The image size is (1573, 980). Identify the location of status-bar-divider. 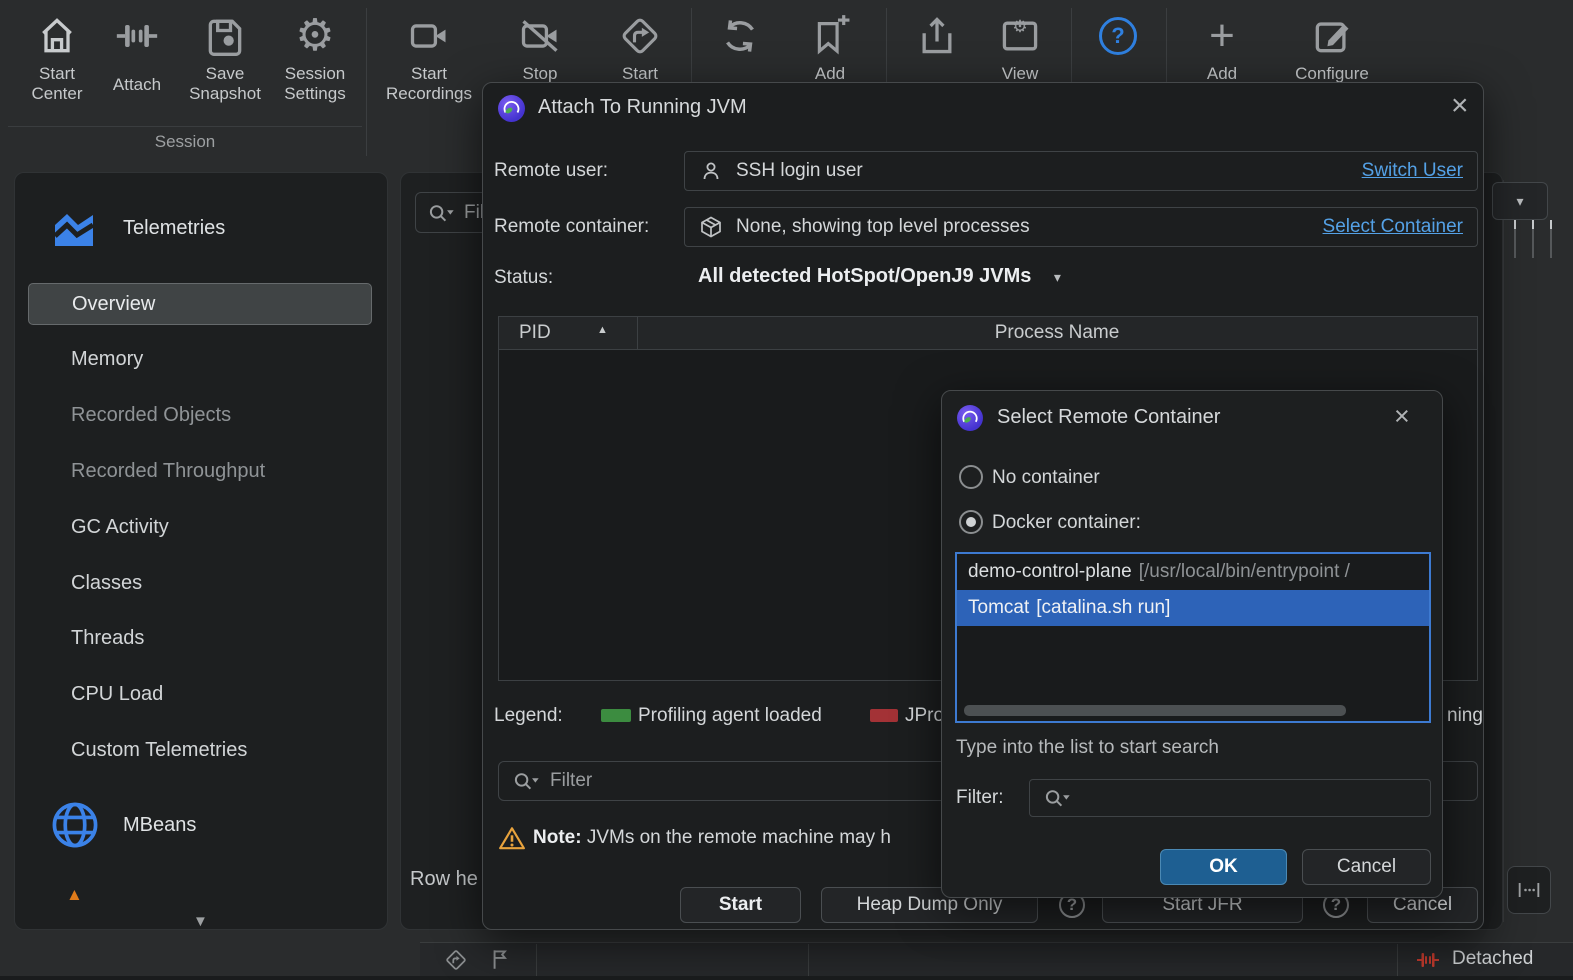
(536, 960).